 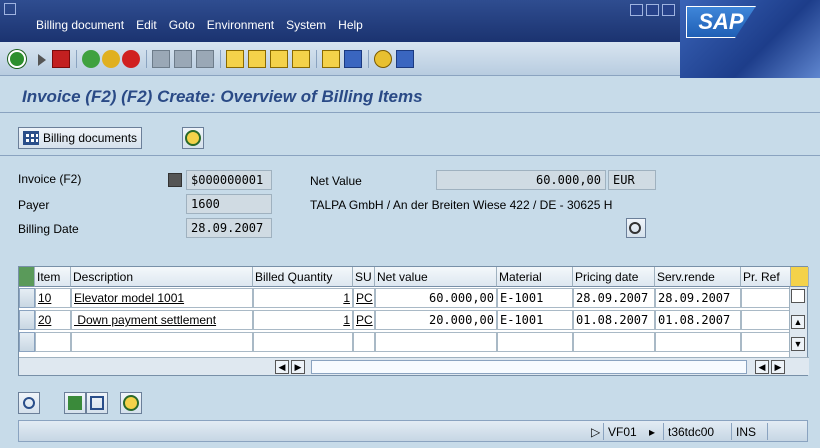 What do you see at coordinates (131, 59) in the screenshot?
I see `cancel-icon` at bounding box center [131, 59].